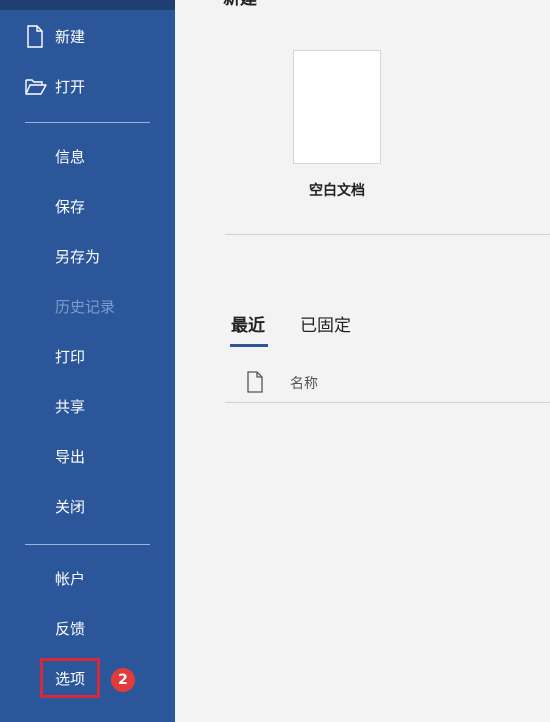 This screenshot has height=722, width=550. What do you see at coordinates (337, 190) in the screenshot?
I see `blank-document-label: 空白文档` at bounding box center [337, 190].